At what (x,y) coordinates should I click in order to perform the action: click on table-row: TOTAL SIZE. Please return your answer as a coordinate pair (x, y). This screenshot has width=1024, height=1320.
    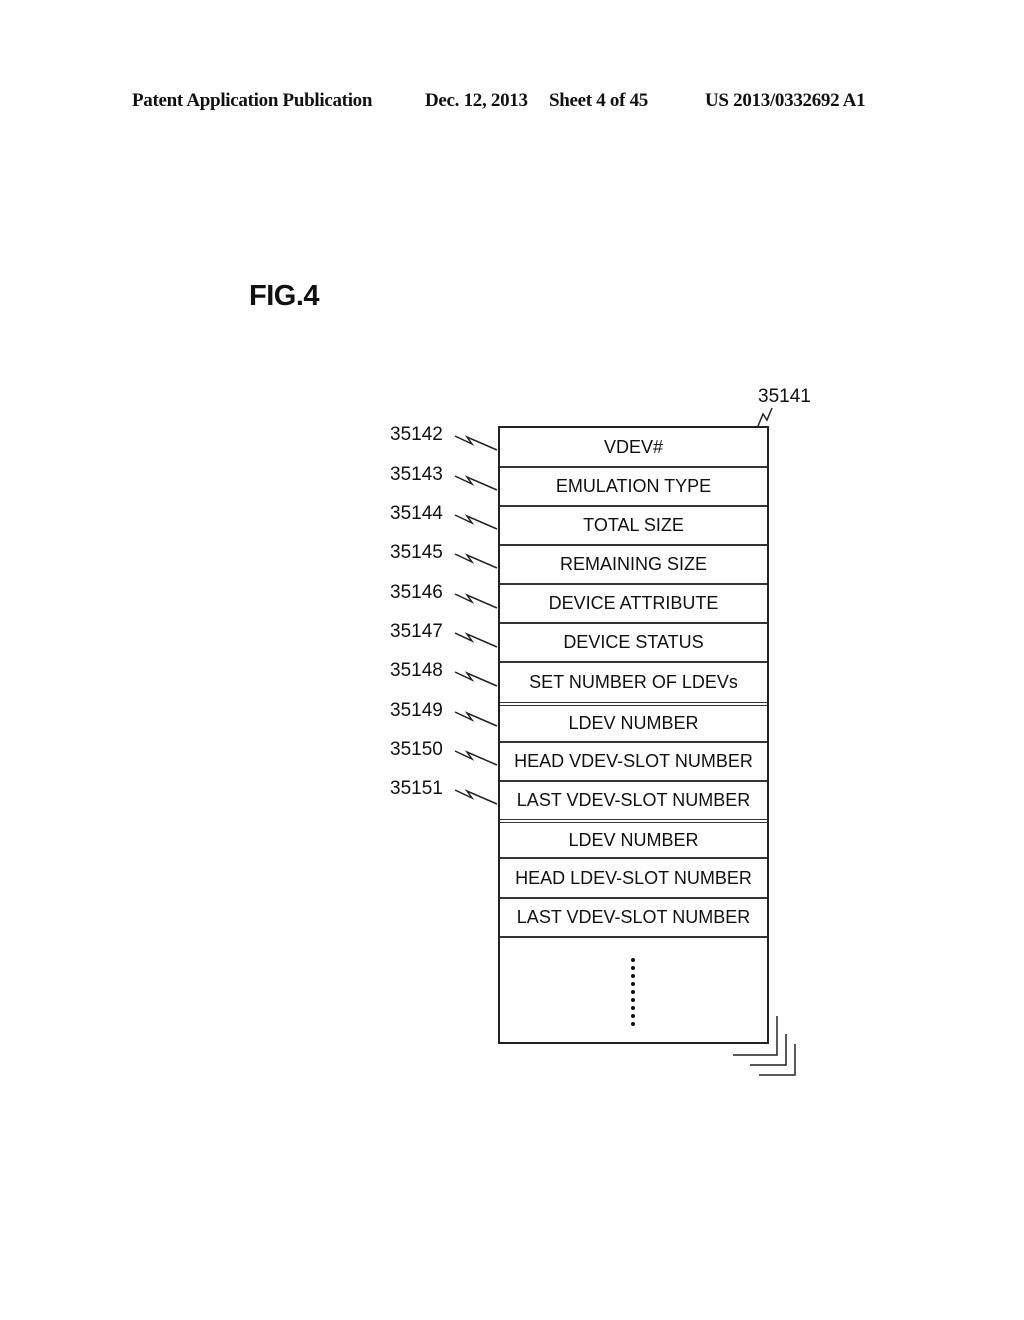
    Looking at the image, I should click on (633, 526).